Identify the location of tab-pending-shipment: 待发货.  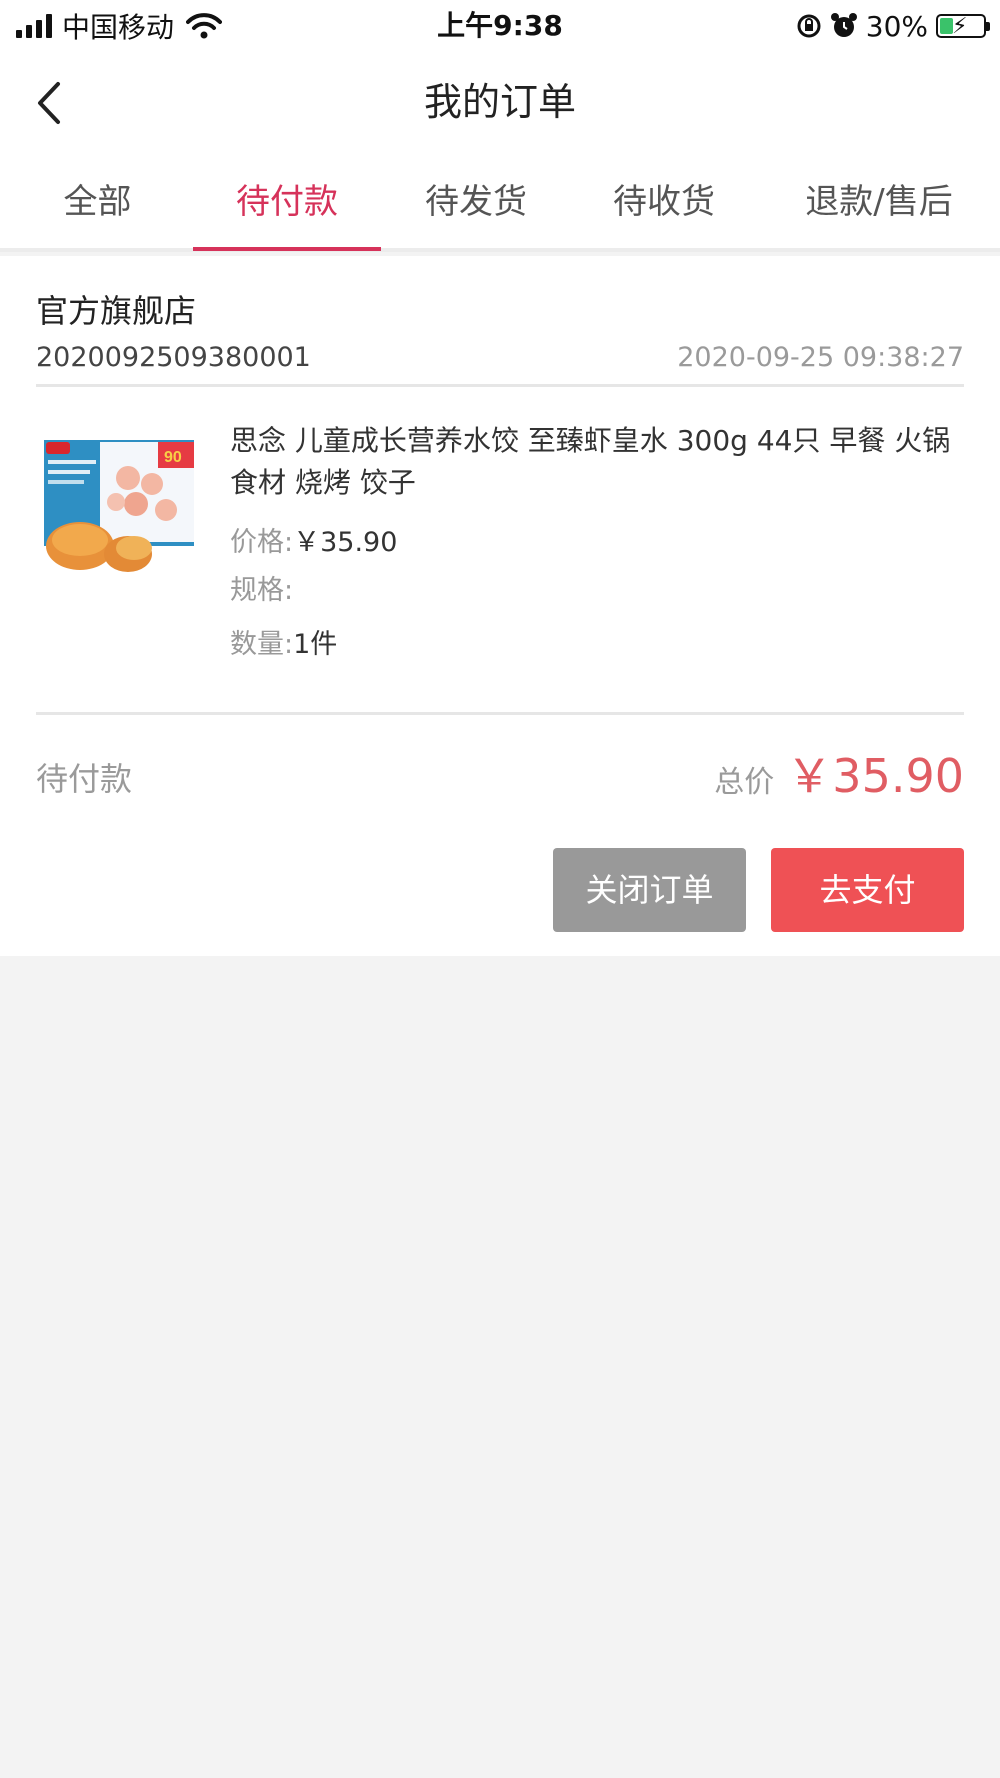
(476, 202).